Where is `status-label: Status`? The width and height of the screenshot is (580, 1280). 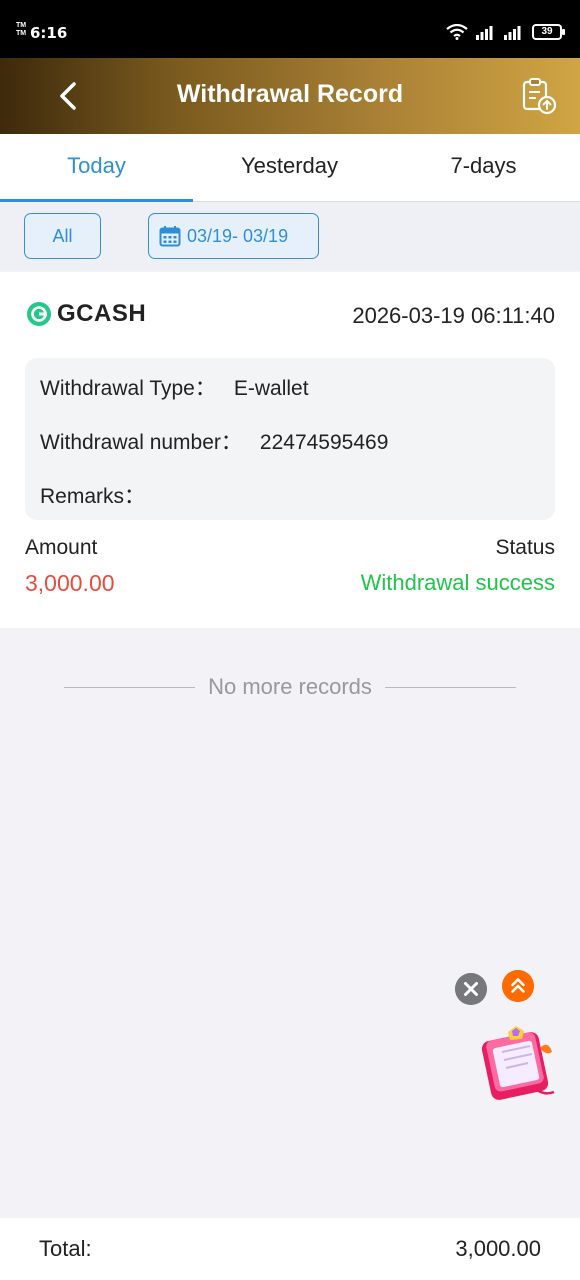 status-label: Status is located at coordinates (525, 547).